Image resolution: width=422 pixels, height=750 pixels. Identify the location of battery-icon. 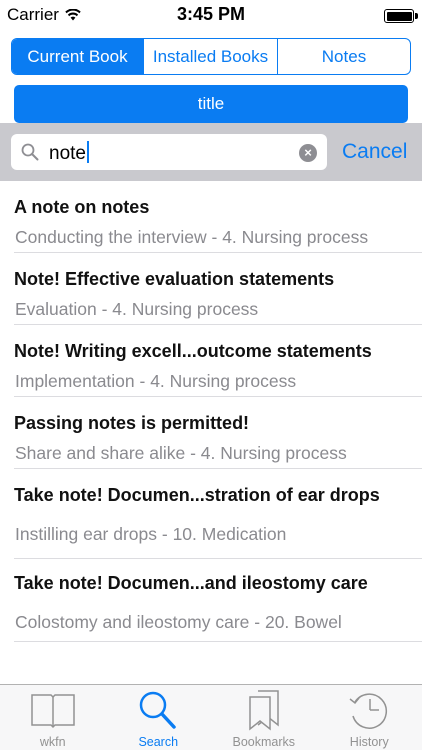
(401, 16).